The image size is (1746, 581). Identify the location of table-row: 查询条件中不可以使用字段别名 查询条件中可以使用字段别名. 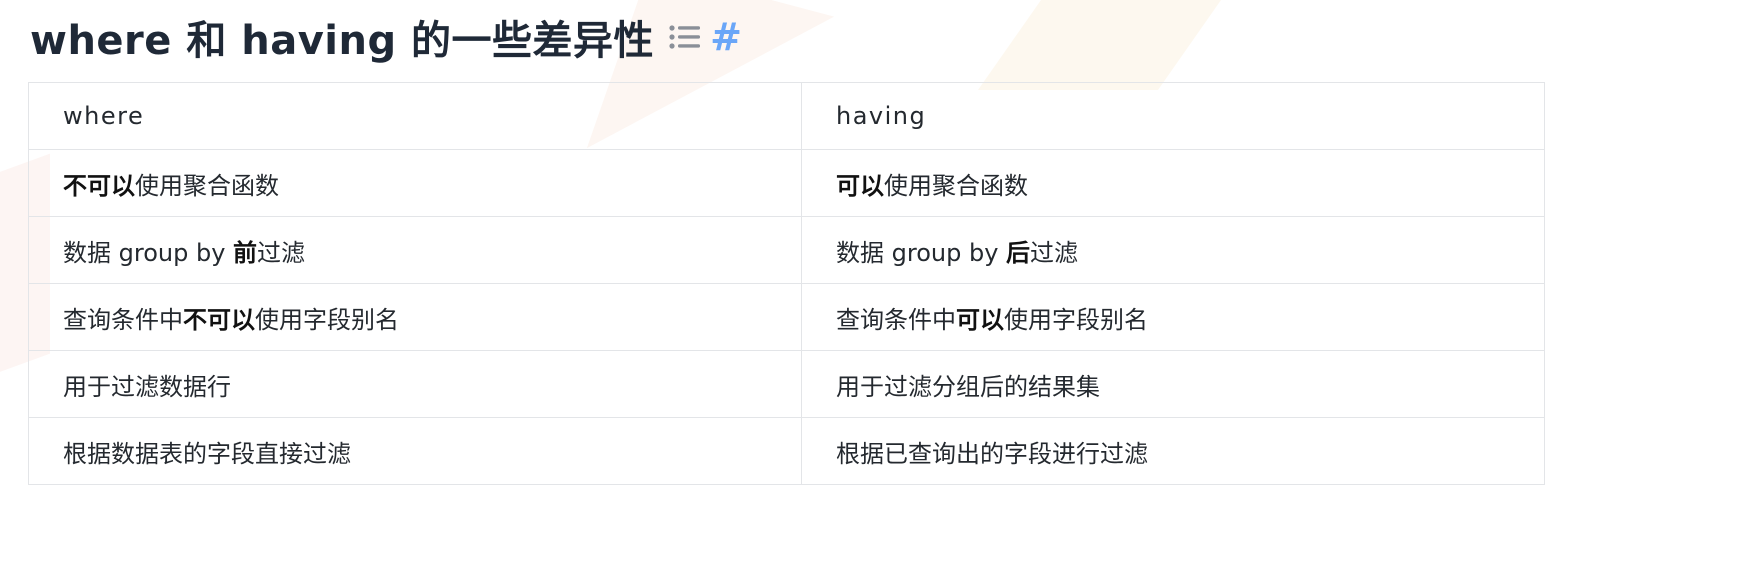
(786, 317).